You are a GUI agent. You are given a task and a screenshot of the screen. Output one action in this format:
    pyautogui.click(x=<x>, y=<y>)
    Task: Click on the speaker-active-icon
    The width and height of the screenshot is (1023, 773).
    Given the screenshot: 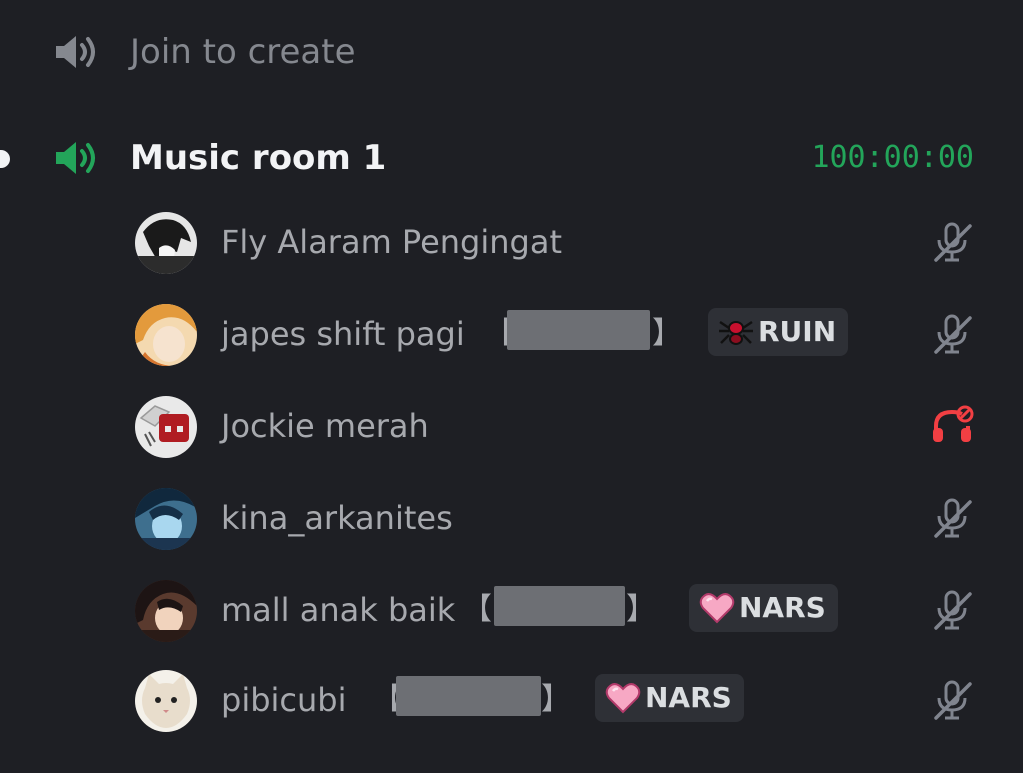 What is the action you would take?
    pyautogui.click(x=75, y=158)
    